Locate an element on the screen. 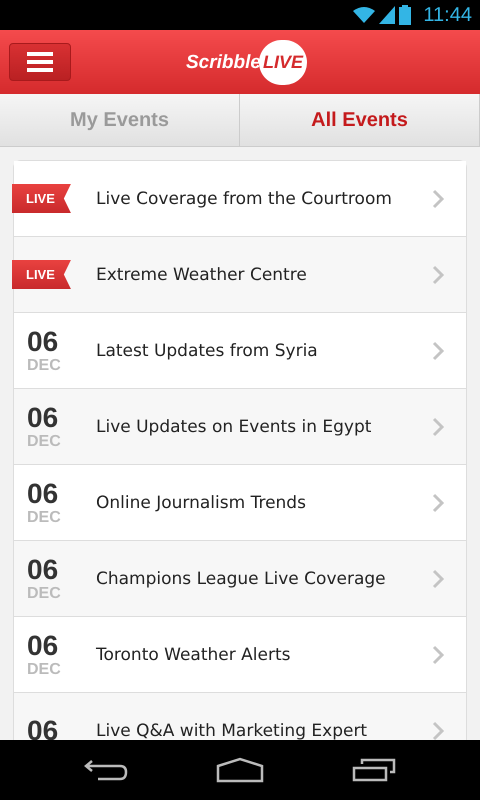 Image resolution: width=480 pixels, height=800 pixels. back-icon is located at coordinates (106, 770).